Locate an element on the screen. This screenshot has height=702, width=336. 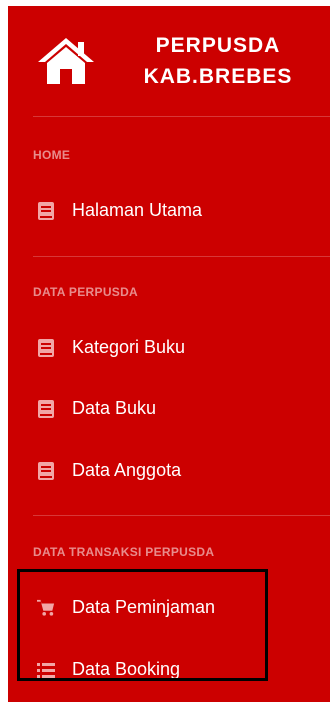
brand-title: PERPUSDA KAB.BREBES is located at coordinates (218, 61).